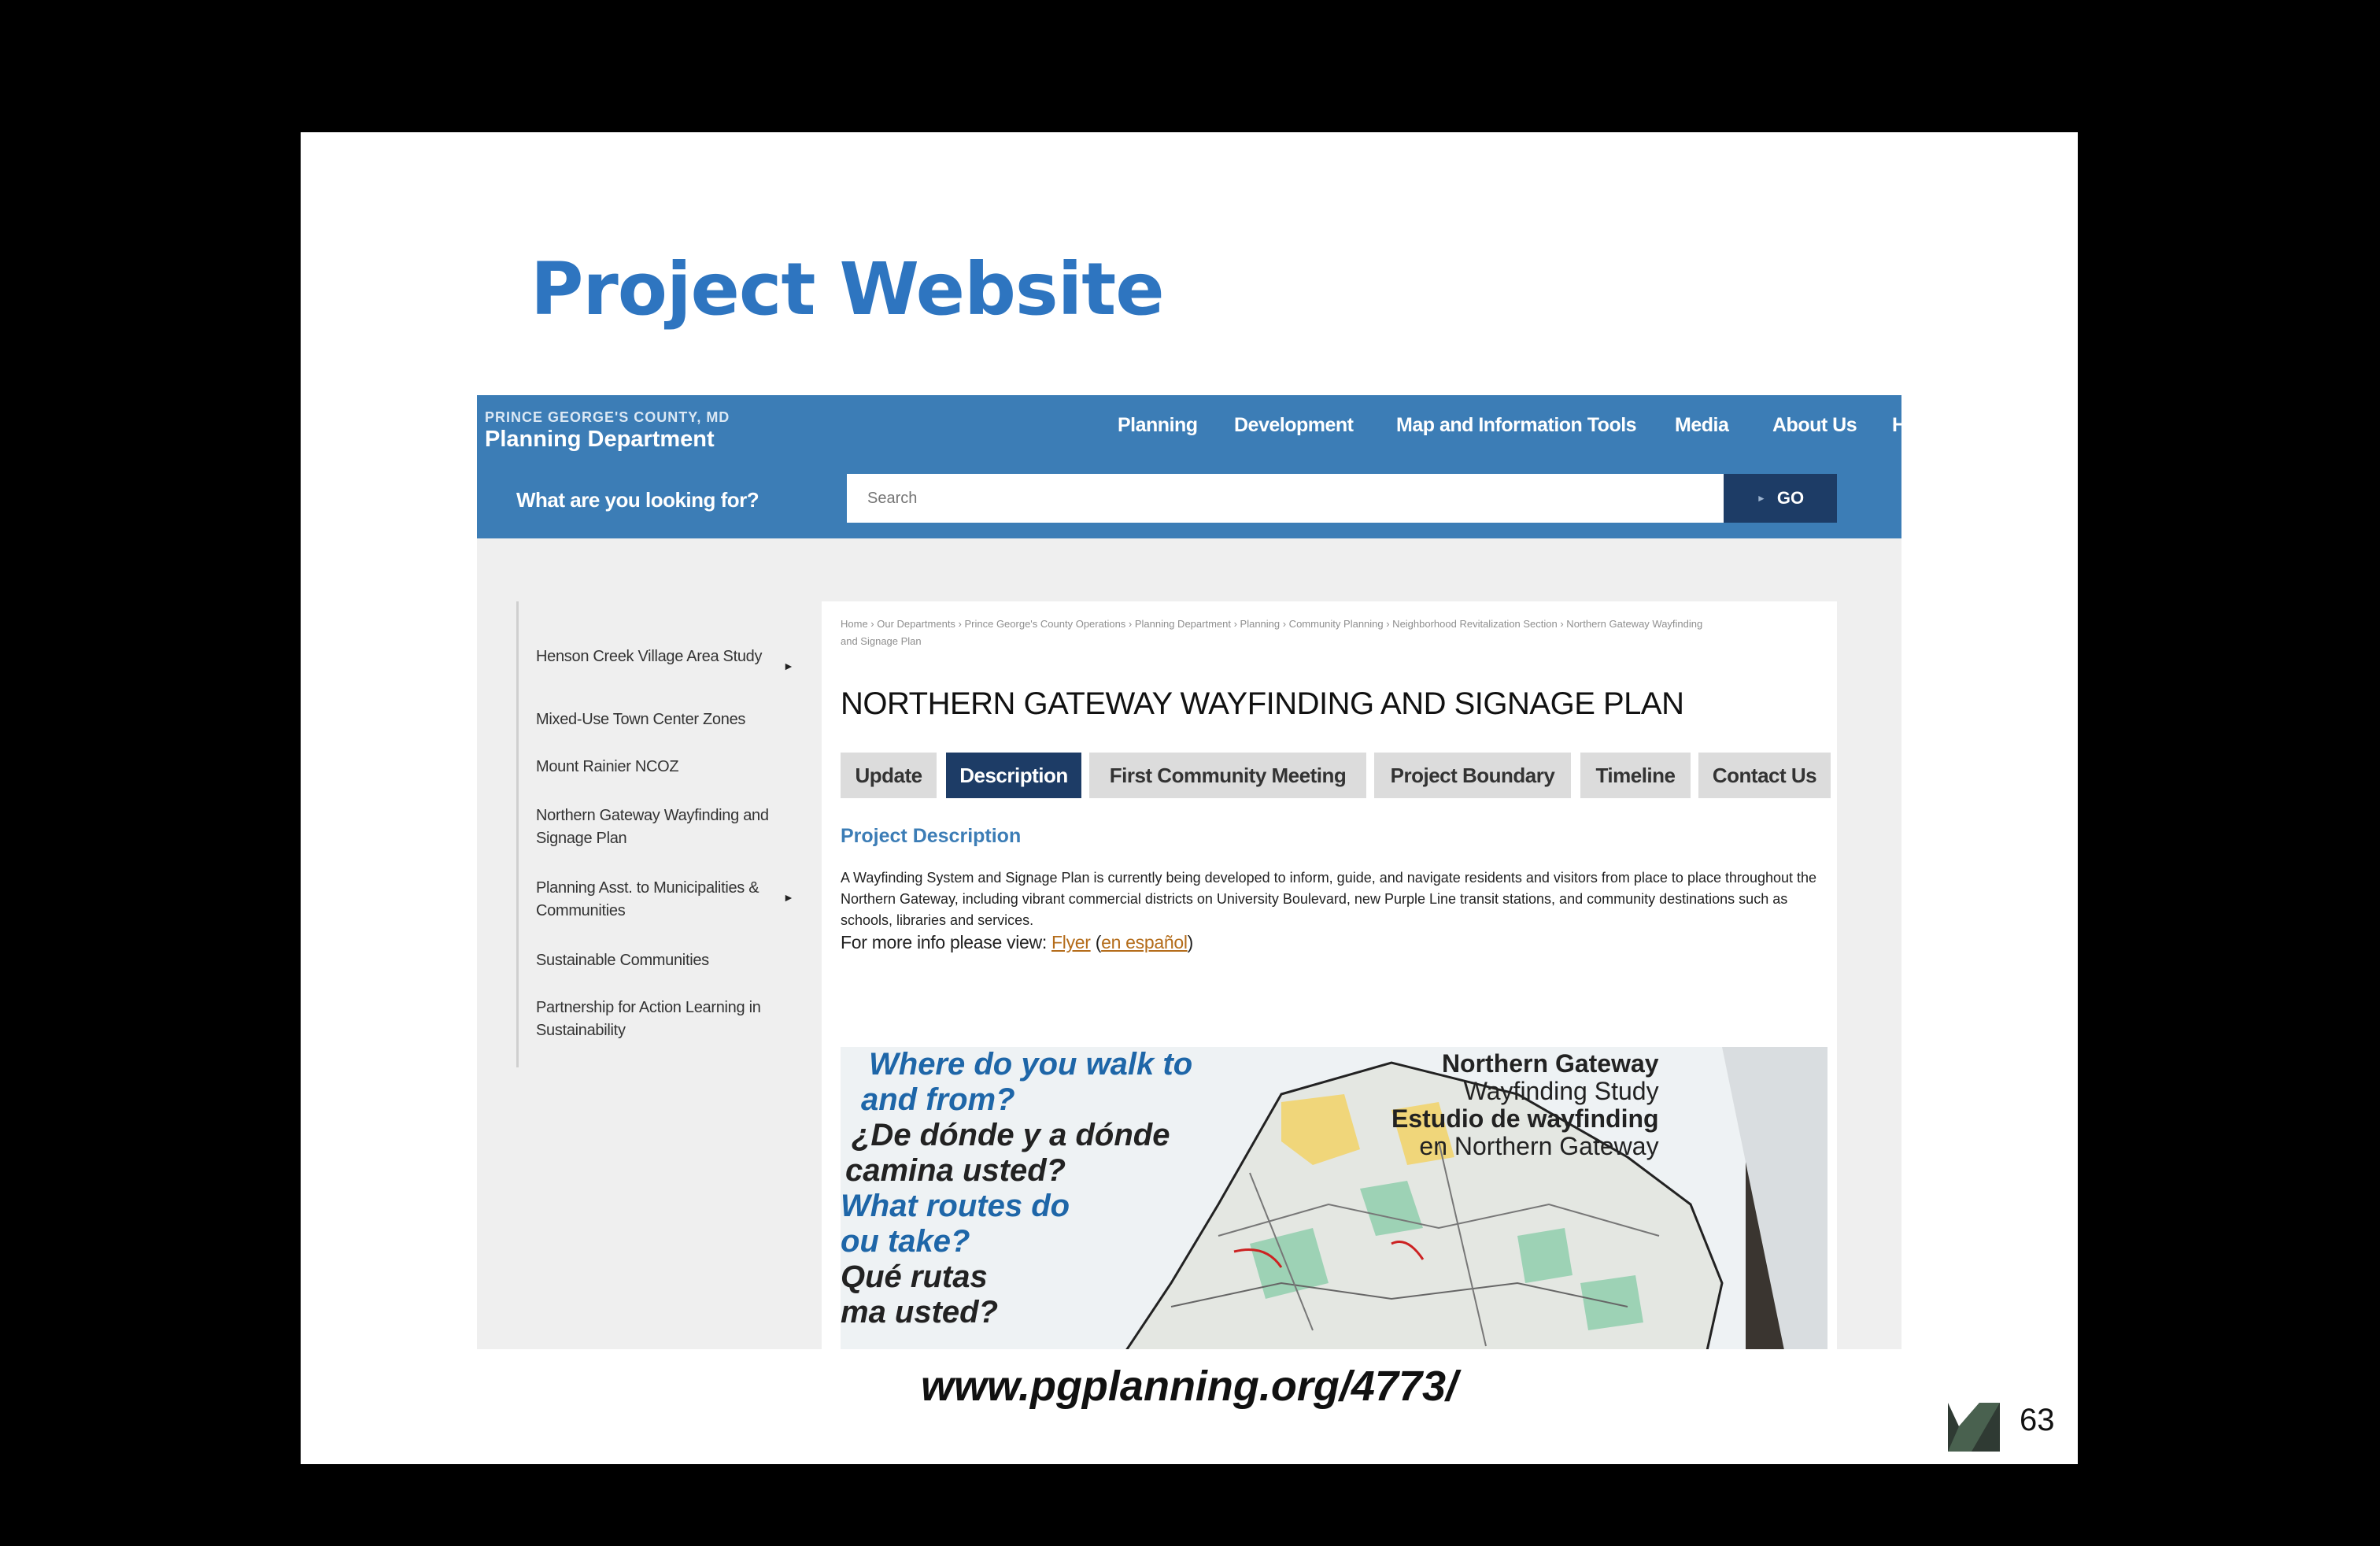 The image size is (2380, 1546). I want to click on tab-first-community-meeting: First Community Meeting, so click(1227, 776).